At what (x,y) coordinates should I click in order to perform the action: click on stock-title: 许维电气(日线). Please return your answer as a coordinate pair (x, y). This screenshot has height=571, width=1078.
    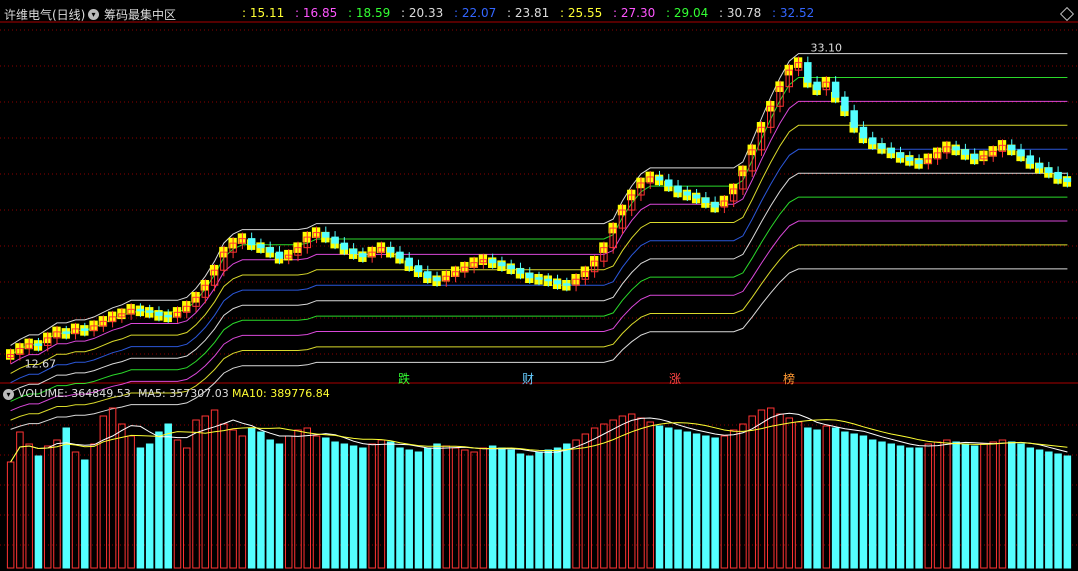
    Looking at the image, I should click on (44, 14).